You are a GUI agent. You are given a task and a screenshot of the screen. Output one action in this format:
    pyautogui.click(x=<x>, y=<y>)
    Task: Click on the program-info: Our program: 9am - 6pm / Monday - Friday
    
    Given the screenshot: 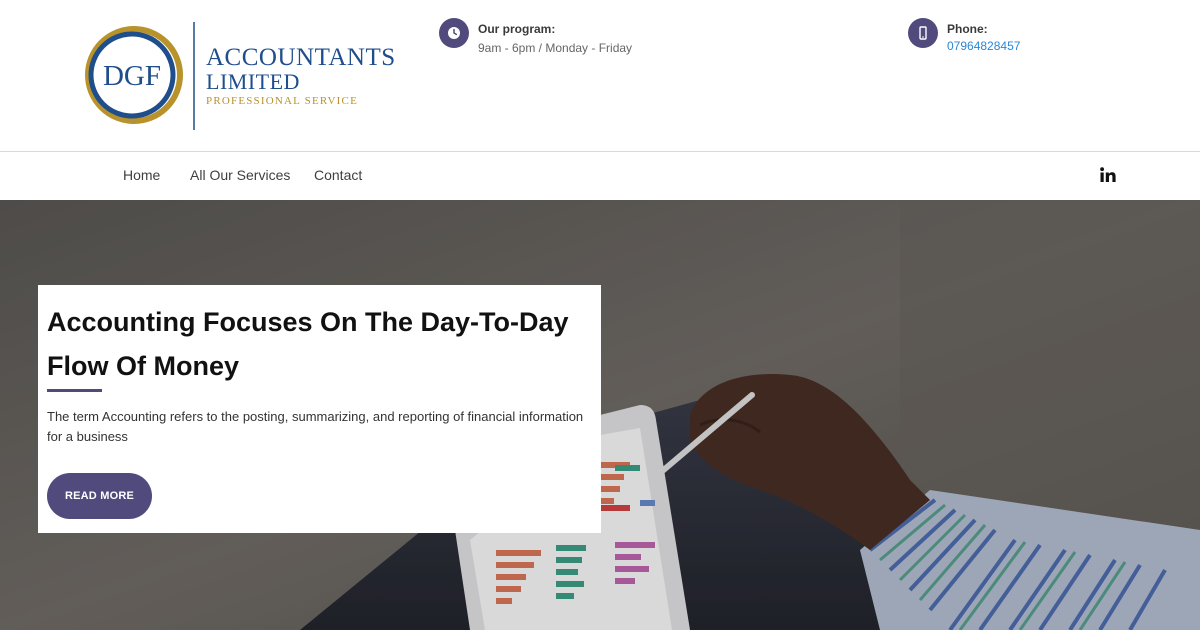 What is the action you would take?
    pyautogui.click(x=535, y=37)
    